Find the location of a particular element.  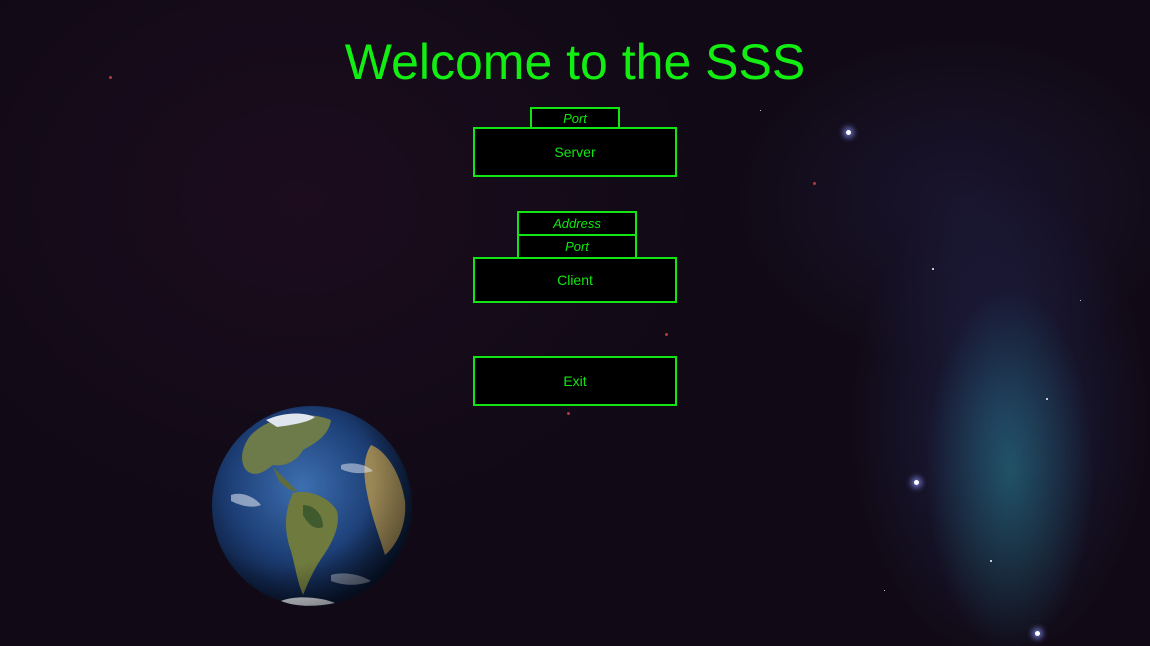

page-title: Welcome to the SSS is located at coordinates (575, 62).